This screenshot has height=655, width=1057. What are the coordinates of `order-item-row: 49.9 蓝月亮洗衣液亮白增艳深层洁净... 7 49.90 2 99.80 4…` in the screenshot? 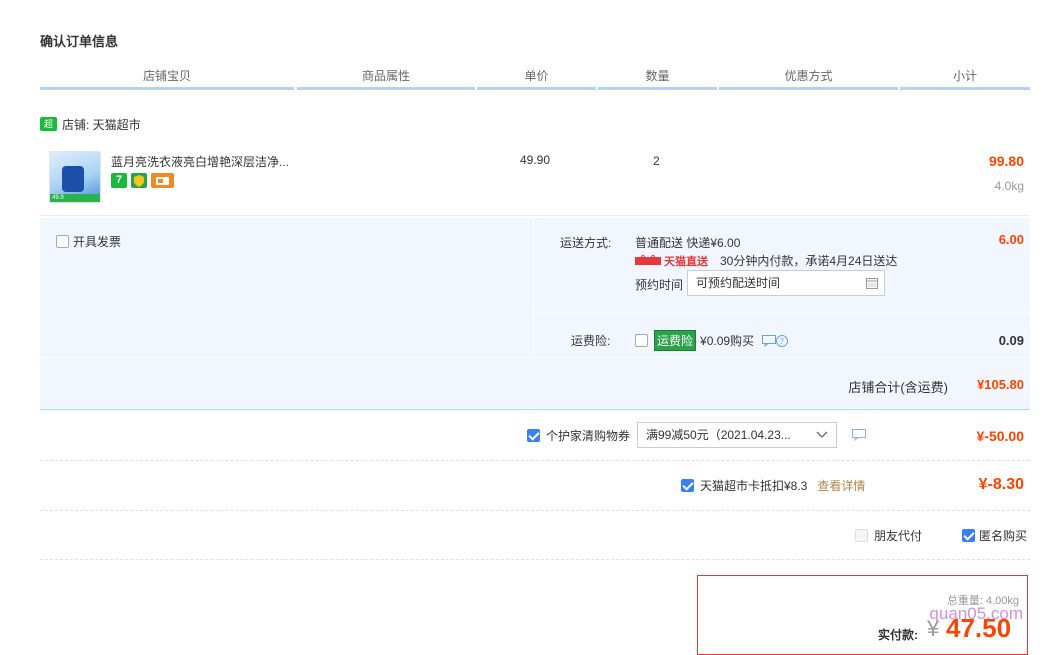 It's located at (535, 179).